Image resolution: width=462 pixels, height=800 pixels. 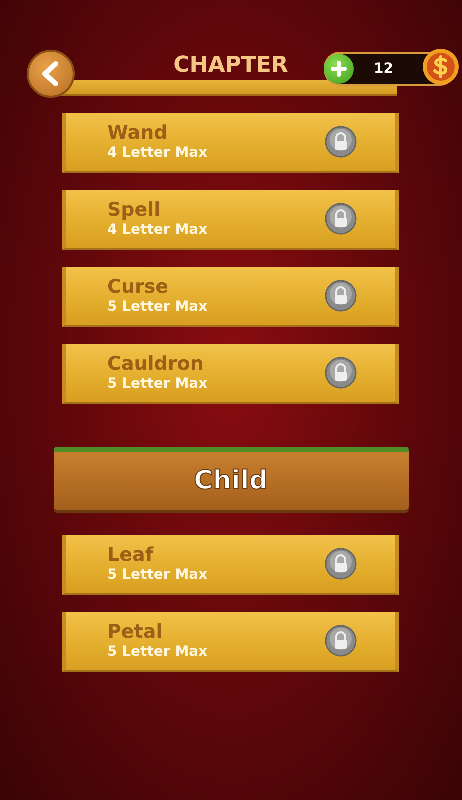 I want to click on coin-count: 12, so click(x=384, y=69).